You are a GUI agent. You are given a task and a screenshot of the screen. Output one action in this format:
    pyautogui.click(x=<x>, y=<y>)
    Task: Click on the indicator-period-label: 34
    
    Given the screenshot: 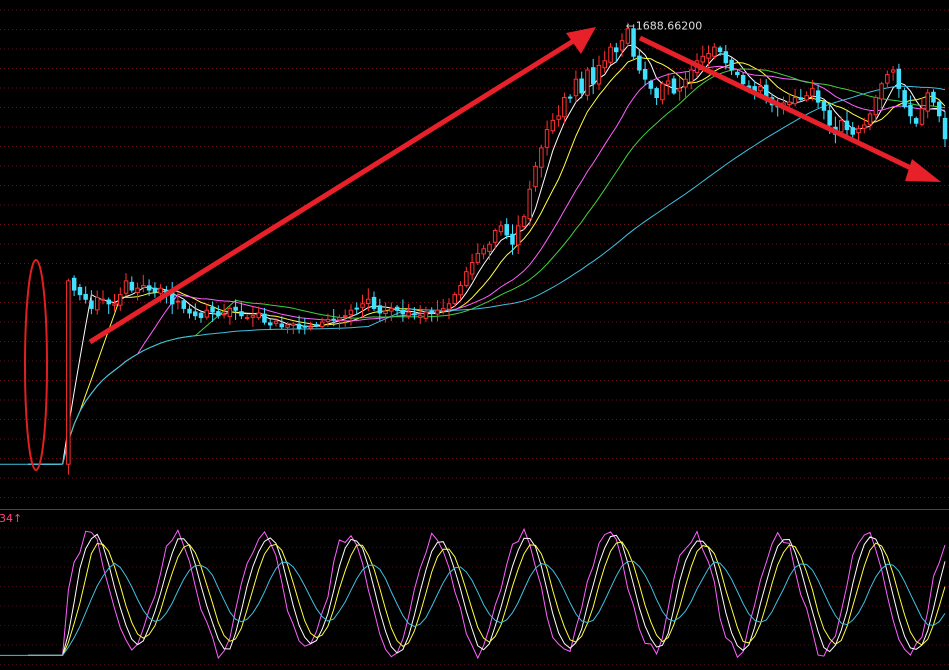 What is the action you would take?
    pyautogui.click(x=6, y=518)
    